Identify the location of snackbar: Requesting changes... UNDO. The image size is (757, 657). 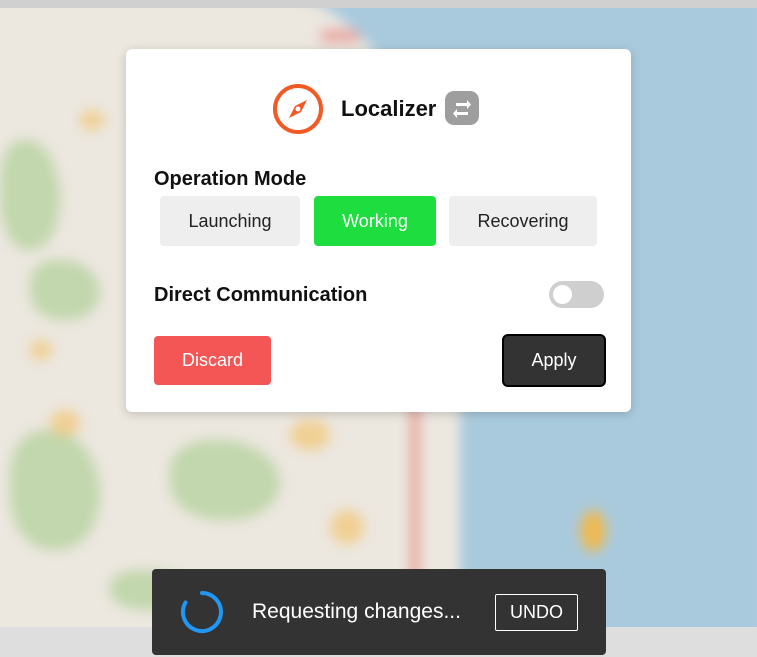
(379, 612).